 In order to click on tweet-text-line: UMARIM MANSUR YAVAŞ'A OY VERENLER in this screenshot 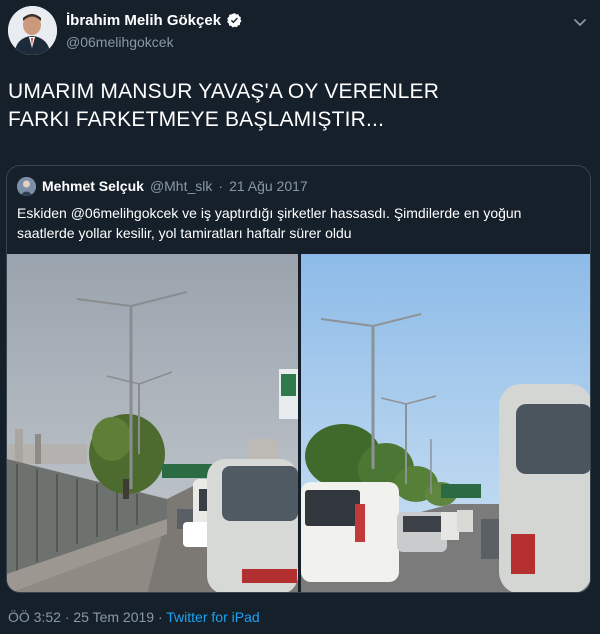, I will do `click(224, 91)`.